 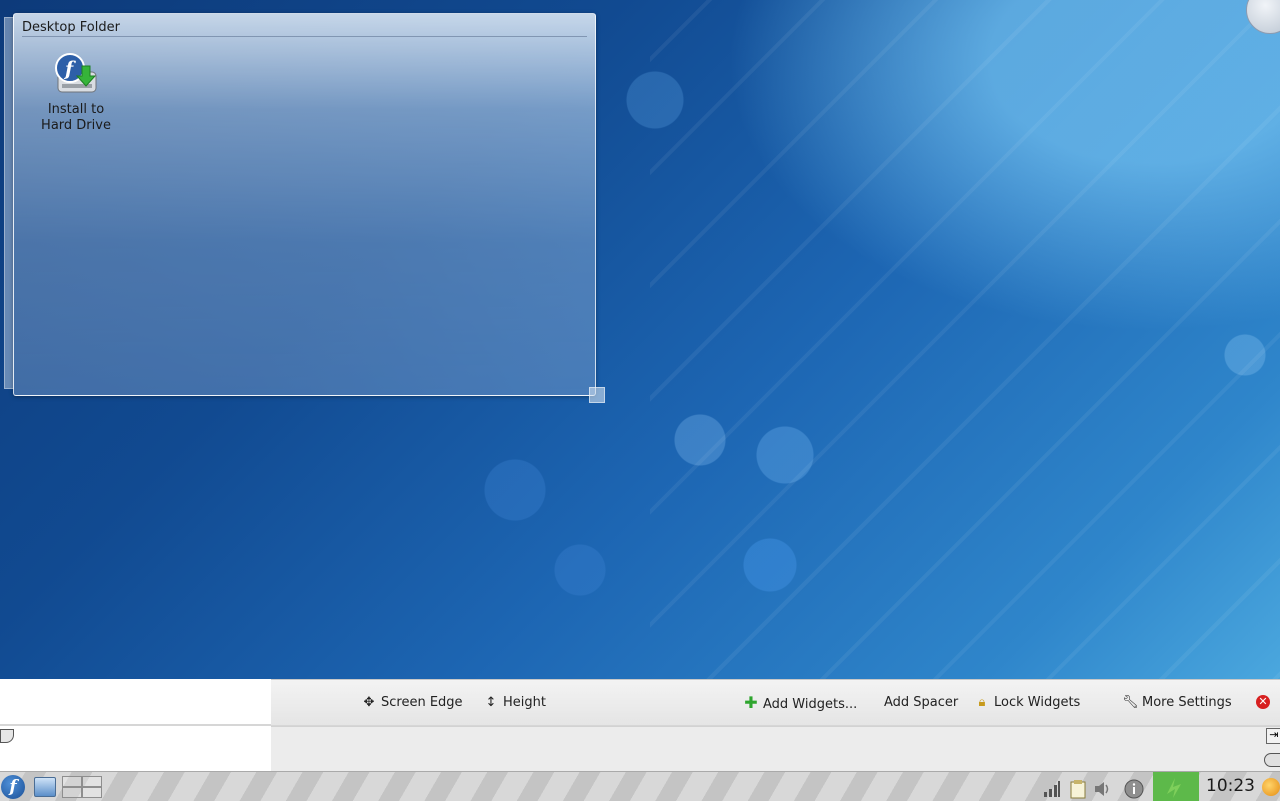 What do you see at coordinates (1052, 789) in the screenshot?
I see `network-icon` at bounding box center [1052, 789].